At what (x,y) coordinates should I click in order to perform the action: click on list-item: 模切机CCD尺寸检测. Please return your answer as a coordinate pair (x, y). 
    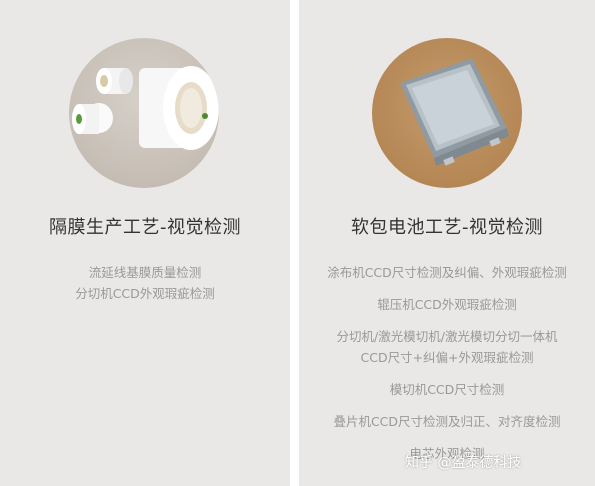
    Looking at the image, I should click on (447, 389).